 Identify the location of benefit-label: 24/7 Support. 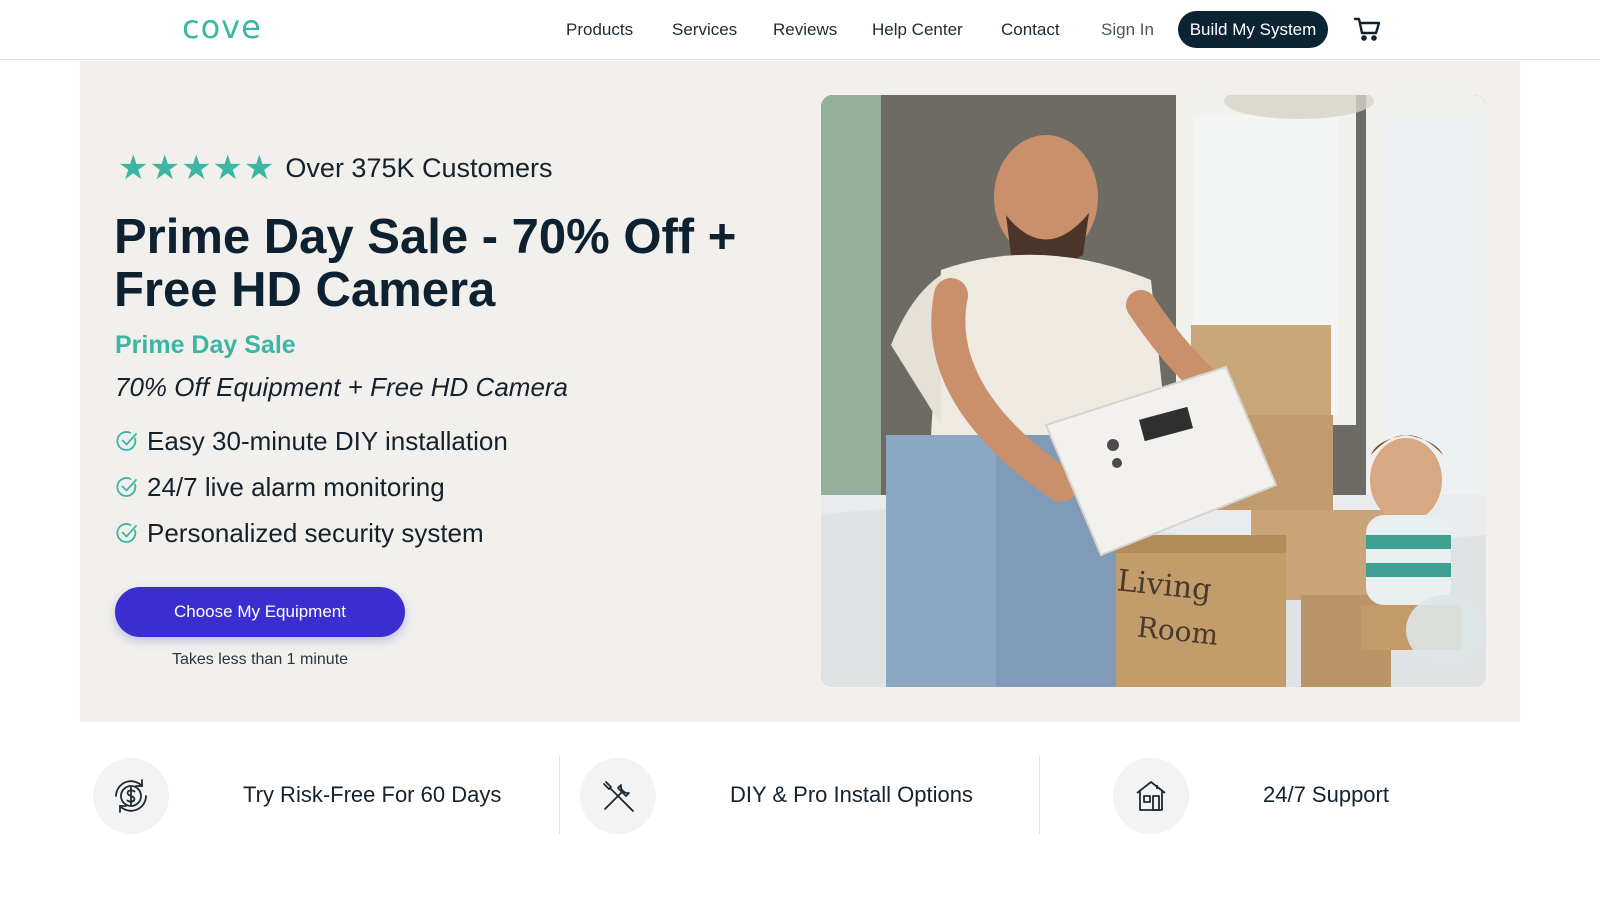
(1326, 794).